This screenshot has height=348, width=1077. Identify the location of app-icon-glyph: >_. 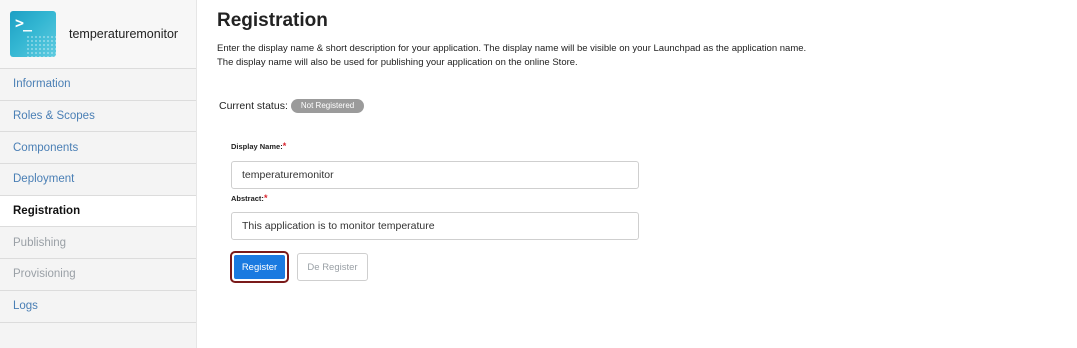
(23, 23).